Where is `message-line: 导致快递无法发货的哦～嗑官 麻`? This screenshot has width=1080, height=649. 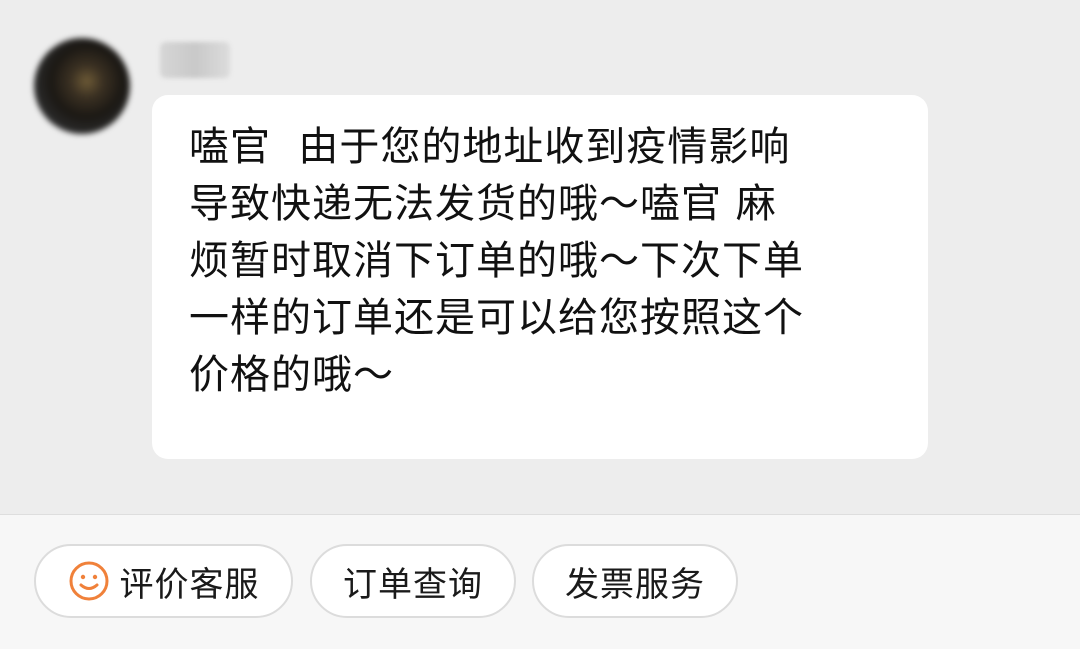 message-line: 导致快递无法发货的哦～嗑官 麻 is located at coordinates (483, 204).